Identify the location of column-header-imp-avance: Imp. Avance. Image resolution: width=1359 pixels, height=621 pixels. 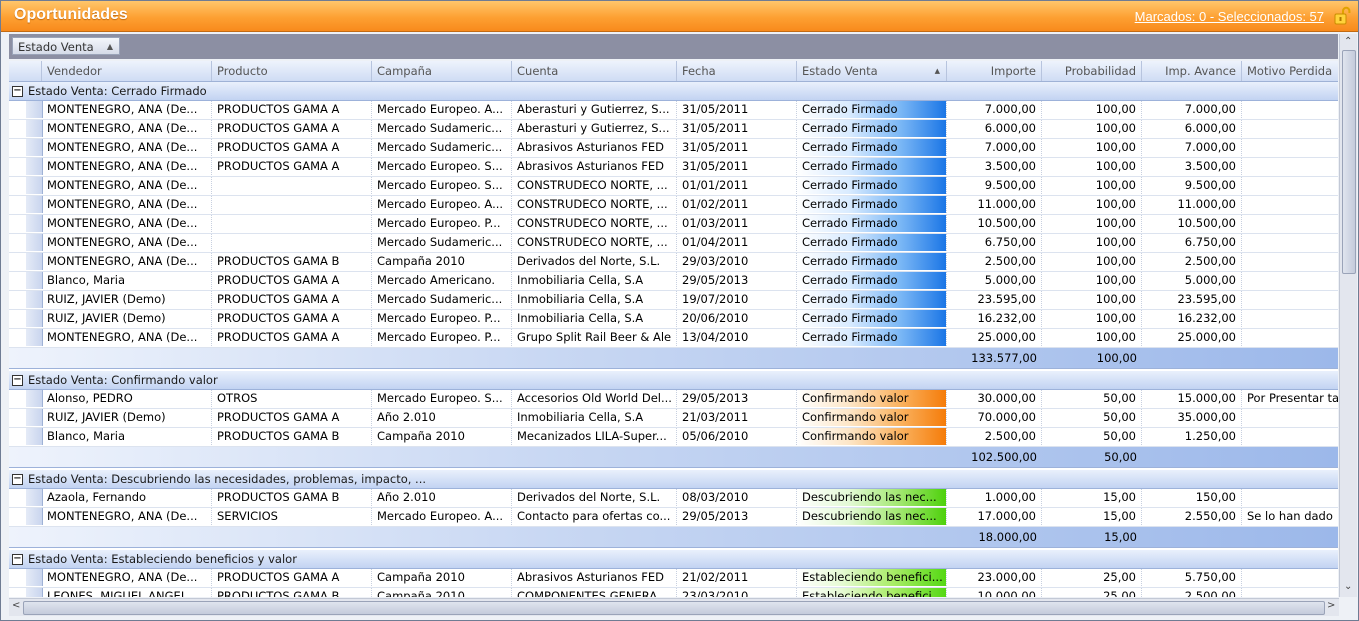
(1192, 71).